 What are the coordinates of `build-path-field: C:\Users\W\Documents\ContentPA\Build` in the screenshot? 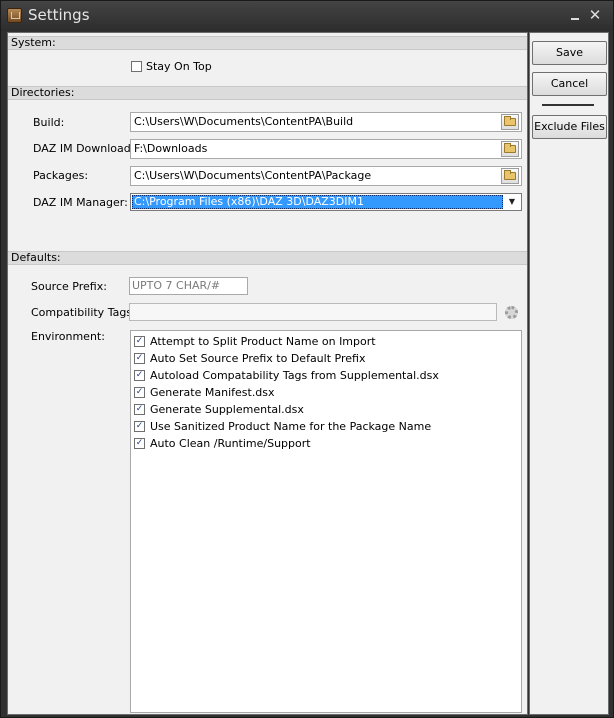 It's located at (326, 122).